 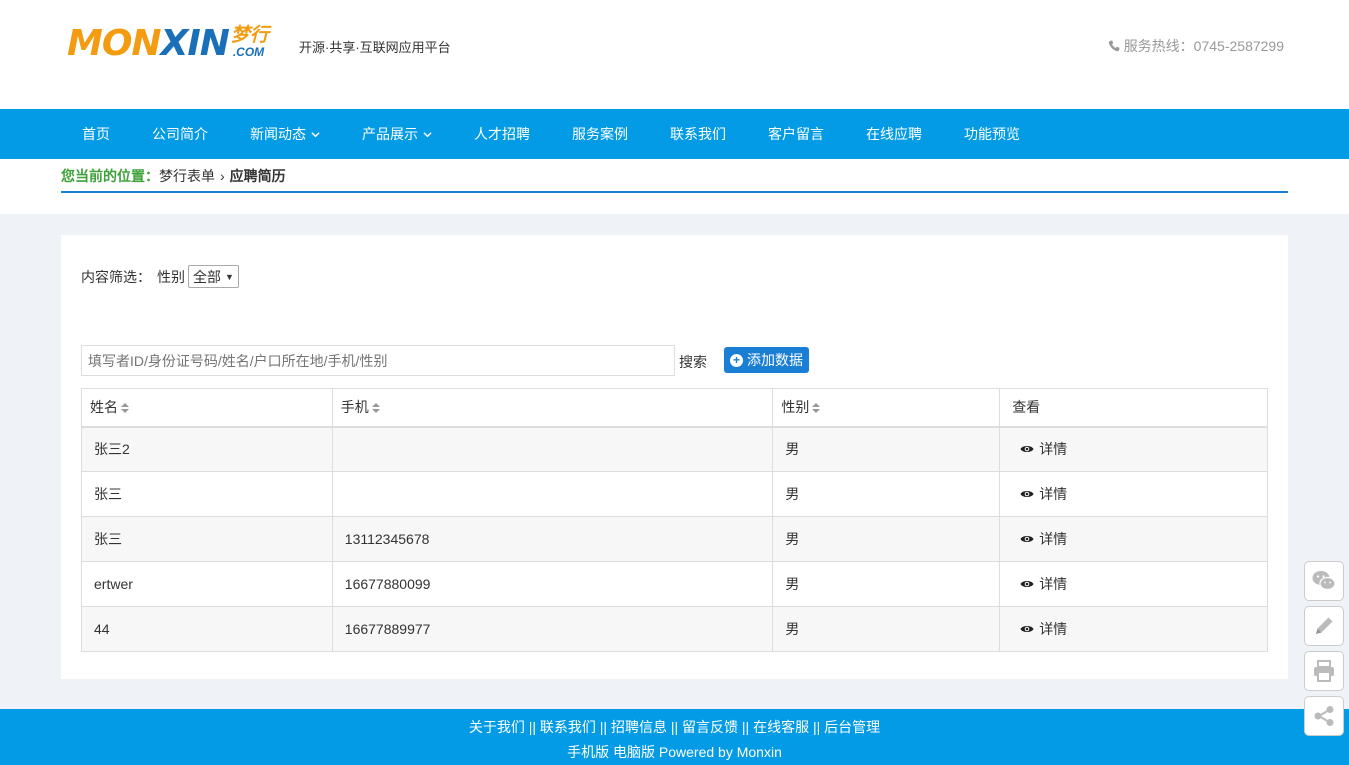 I want to click on nav-item-news: 新闻动态, so click(x=285, y=134).